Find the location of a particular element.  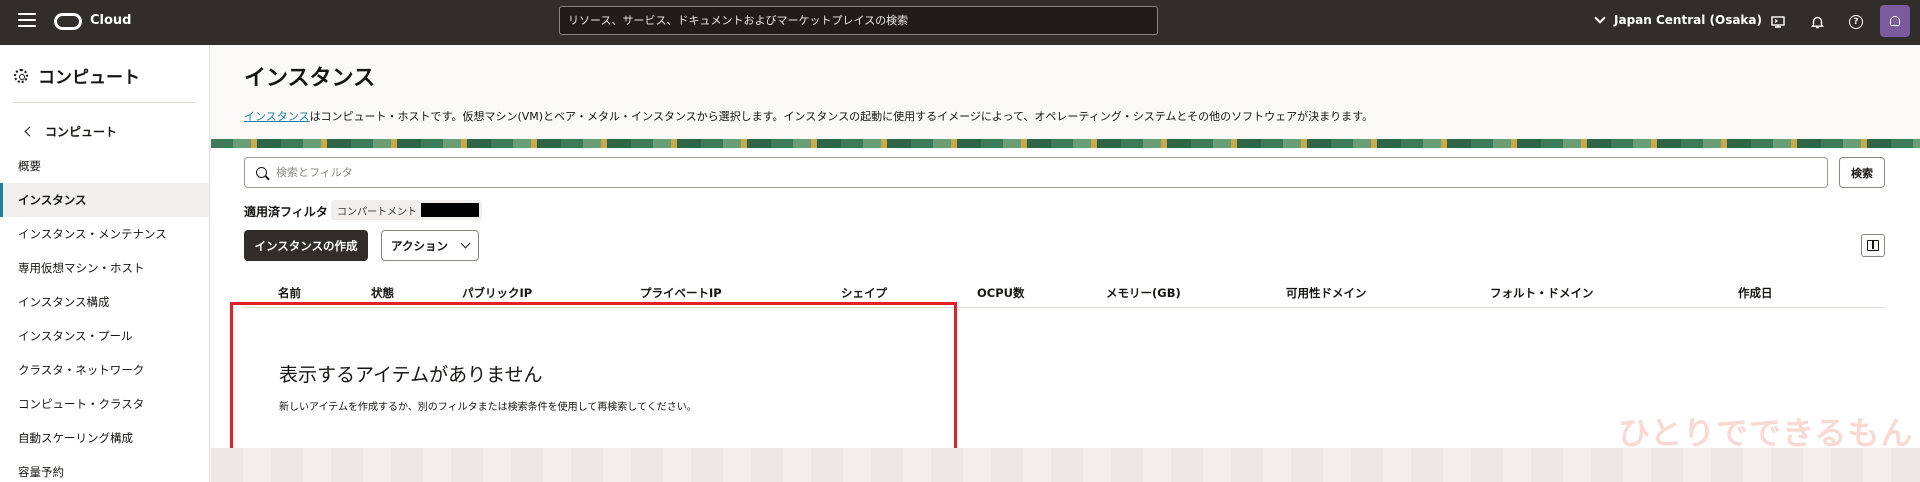

applied-filters-label: 適用済フィルタ is located at coordinates (286, 212).